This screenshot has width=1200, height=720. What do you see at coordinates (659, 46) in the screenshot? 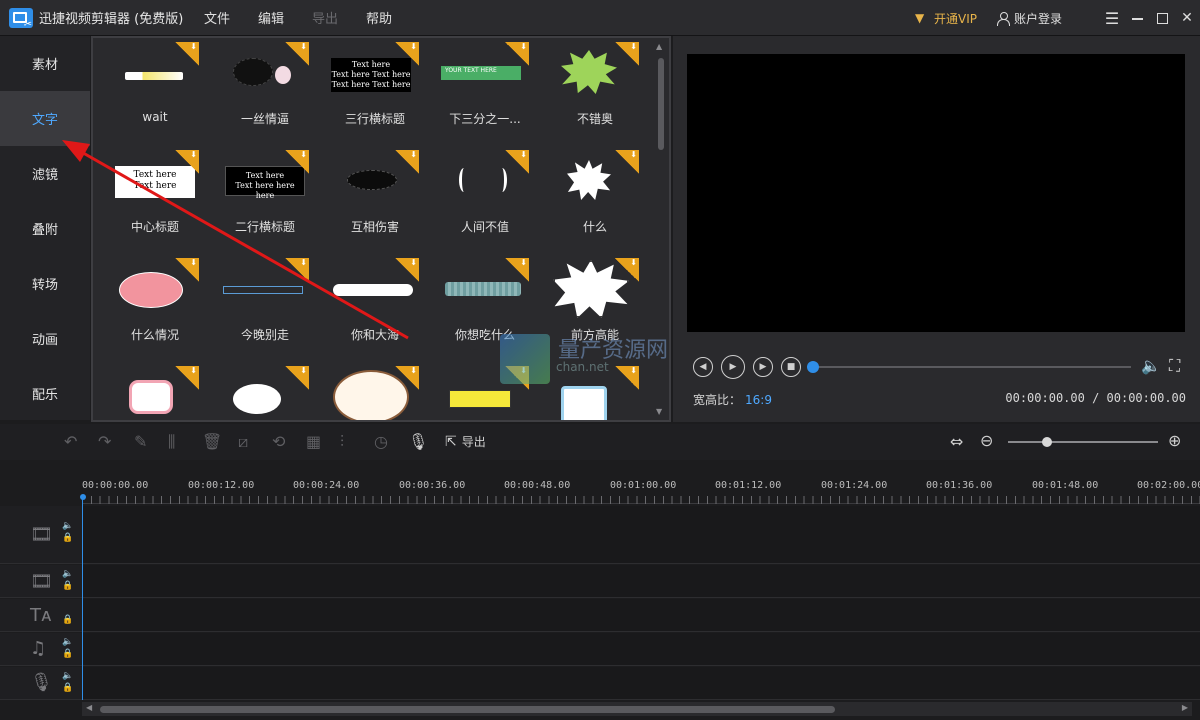
I see `scroll-up-icon: ▲` at bounding box center [659, 46].